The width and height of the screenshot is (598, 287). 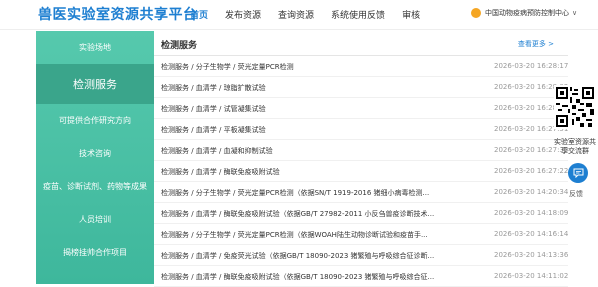 What do you see at coordinates (575, 13) in the screenshot?
I see `chevron-down-icon: ∨` at bounding box center [575, 13].